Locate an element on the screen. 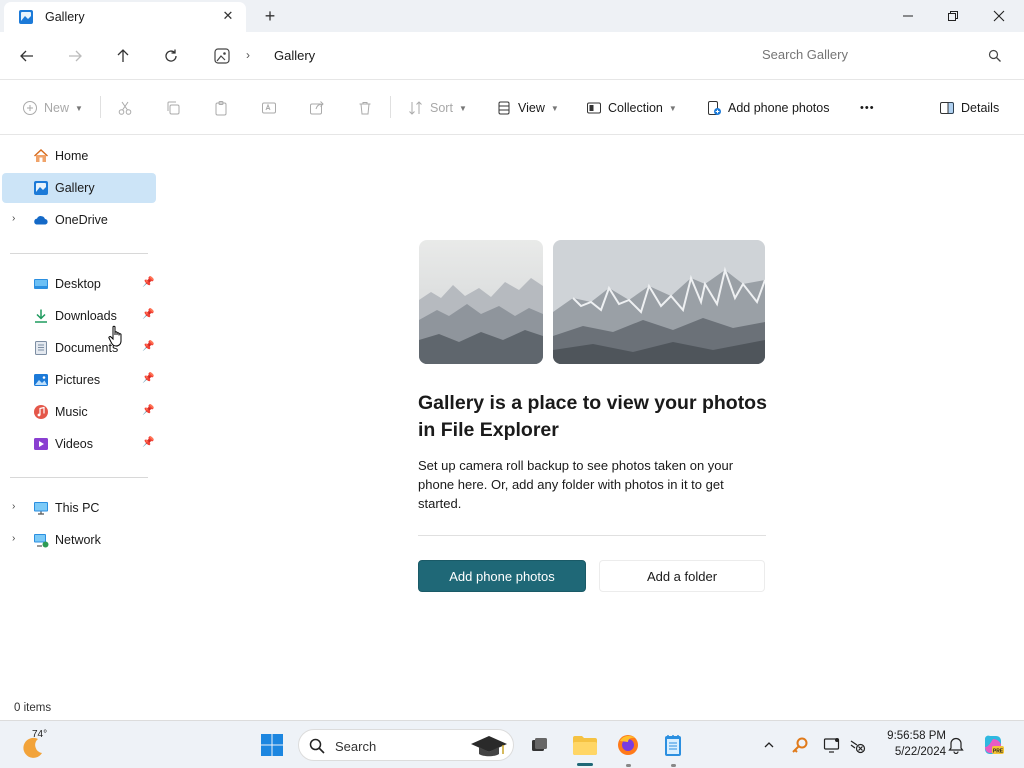 The height and width of the screenshot is (768, 1024). add-phone-photos-button: Add phone photos is located at coordinates (502, 576).